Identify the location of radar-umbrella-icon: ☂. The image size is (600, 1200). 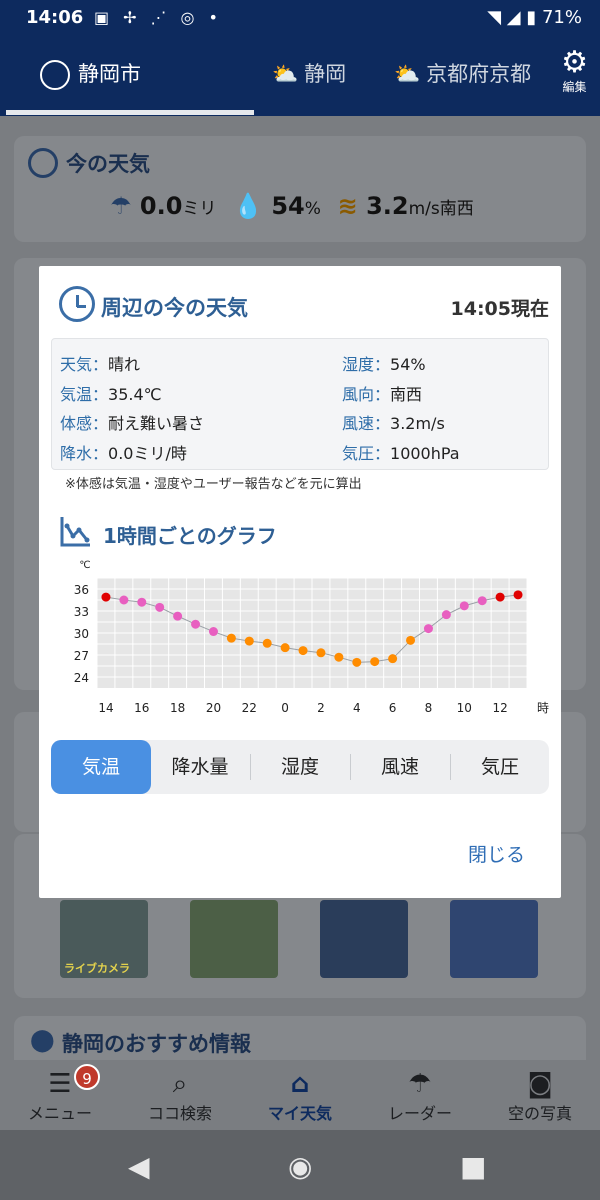
(420, 1084).